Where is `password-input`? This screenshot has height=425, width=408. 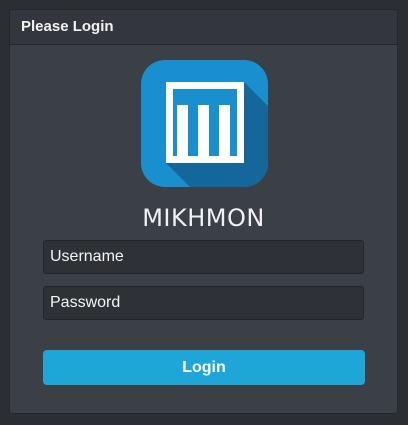
password-input is located at coordinates (203, 303).